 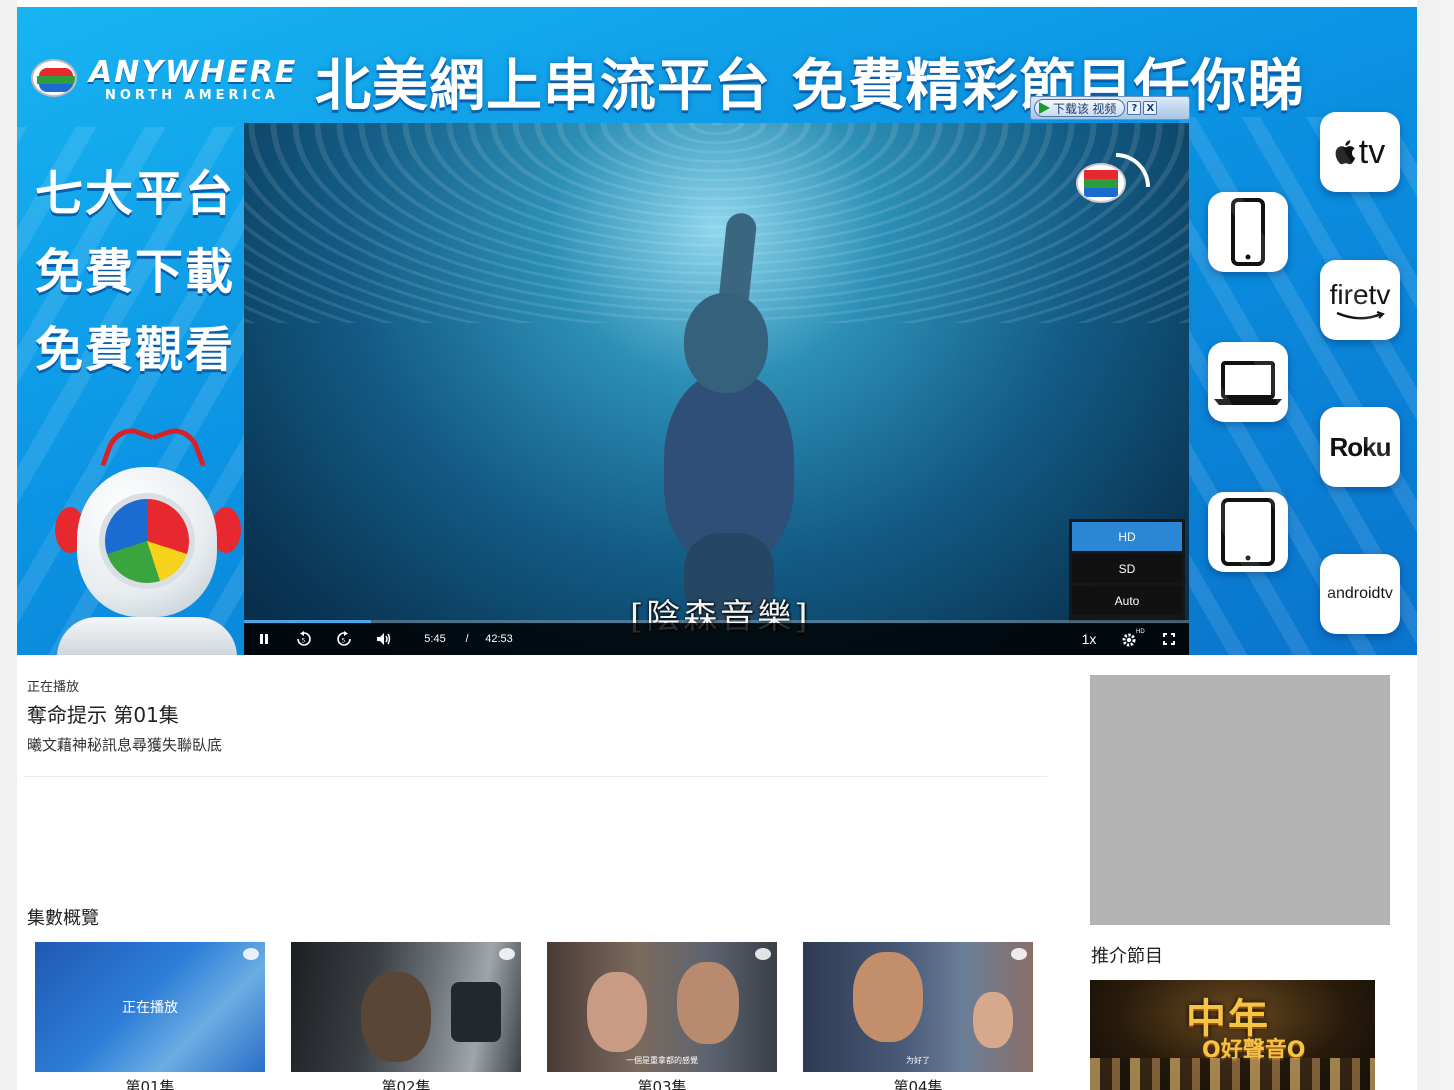 I want to click on quality-menu: HD SD Auto, so click(x=1127, y=570).